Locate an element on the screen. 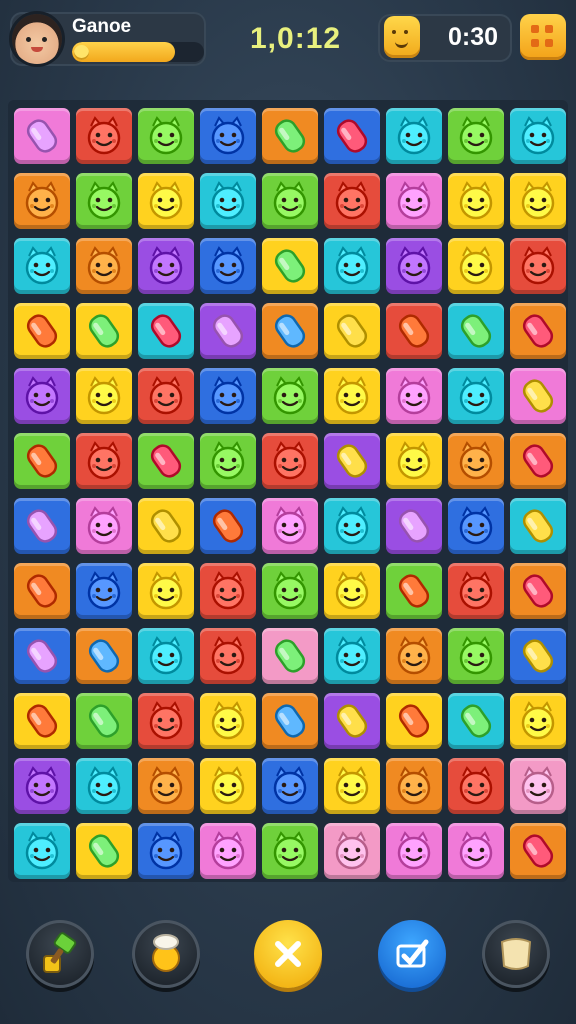 This screenshot has width=576, height=1024. menu-button is located at coordinates (543, 37).